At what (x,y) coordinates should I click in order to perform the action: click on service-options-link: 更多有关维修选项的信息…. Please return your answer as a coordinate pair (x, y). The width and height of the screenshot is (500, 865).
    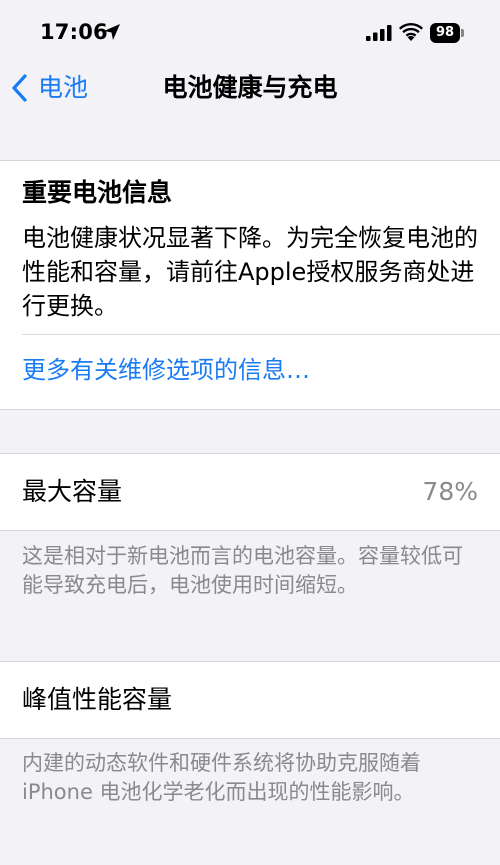
    Looking at the image, I should click on (166, 370).